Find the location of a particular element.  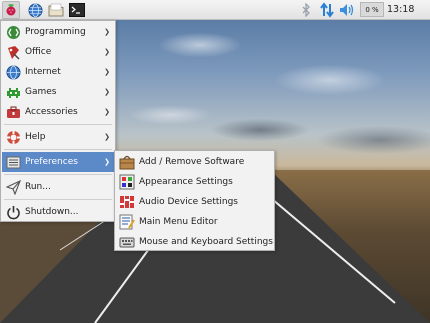

menu-item-preferences: Preferences ❯ is located at coordinates (58, 162).